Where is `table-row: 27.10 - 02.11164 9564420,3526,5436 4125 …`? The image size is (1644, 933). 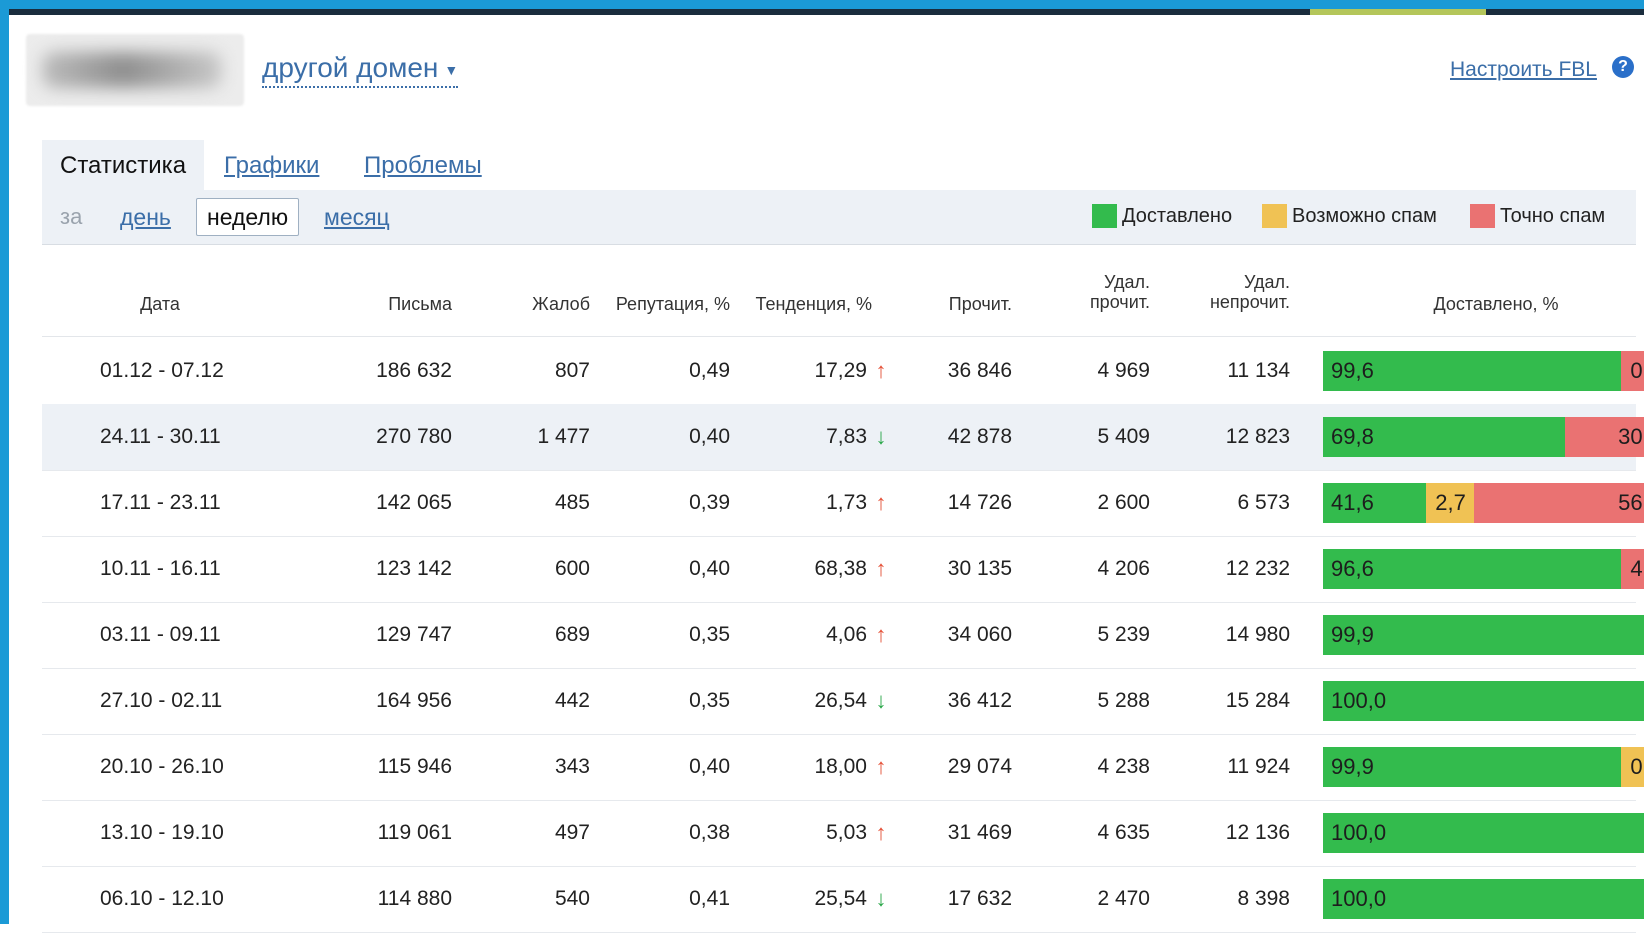 table-row: 27.10 - 02.11164 9564420,3526,5436 4125 … is located at coordinates (839, 701).